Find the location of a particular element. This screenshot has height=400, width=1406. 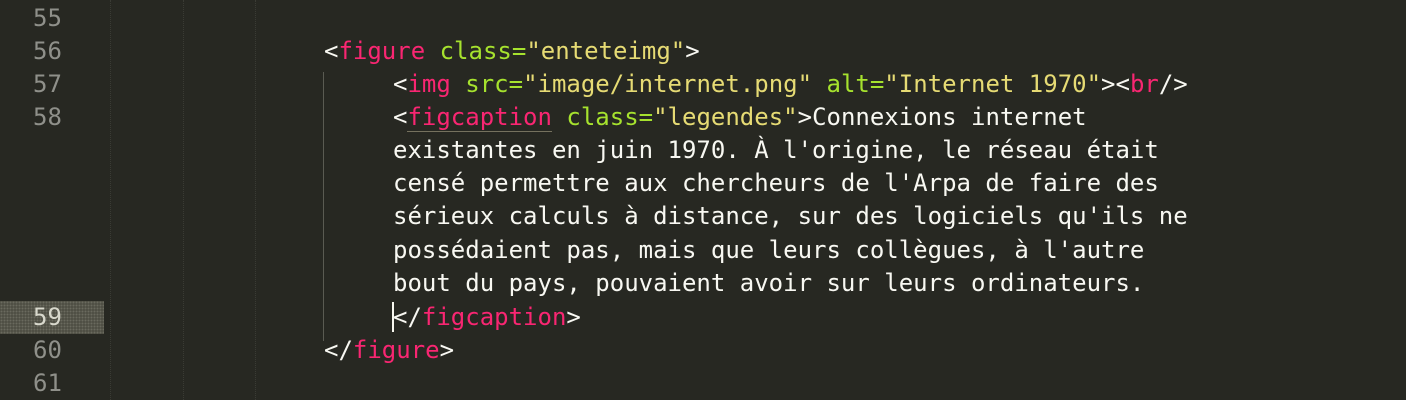

code-line-56: <figure class="enteteimg"> is located at coordinates (512, 51).